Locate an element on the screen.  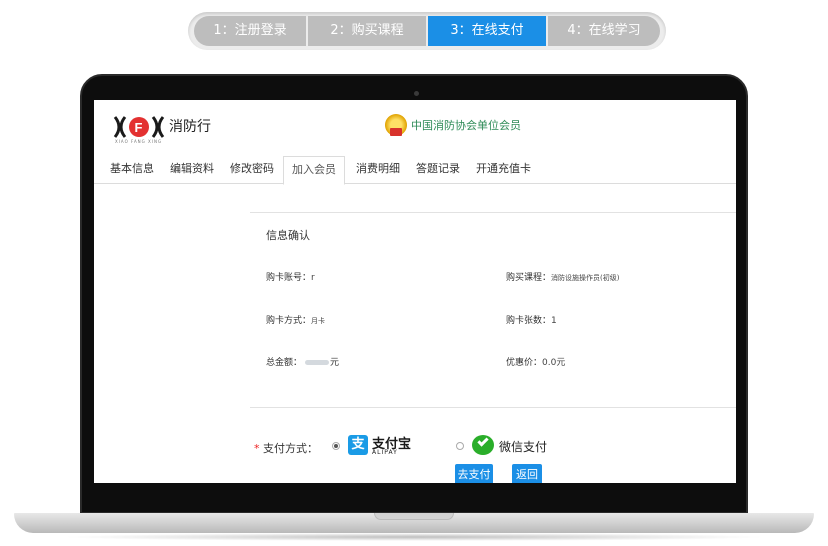
alipay-radio is located at coordinates (336, 446).